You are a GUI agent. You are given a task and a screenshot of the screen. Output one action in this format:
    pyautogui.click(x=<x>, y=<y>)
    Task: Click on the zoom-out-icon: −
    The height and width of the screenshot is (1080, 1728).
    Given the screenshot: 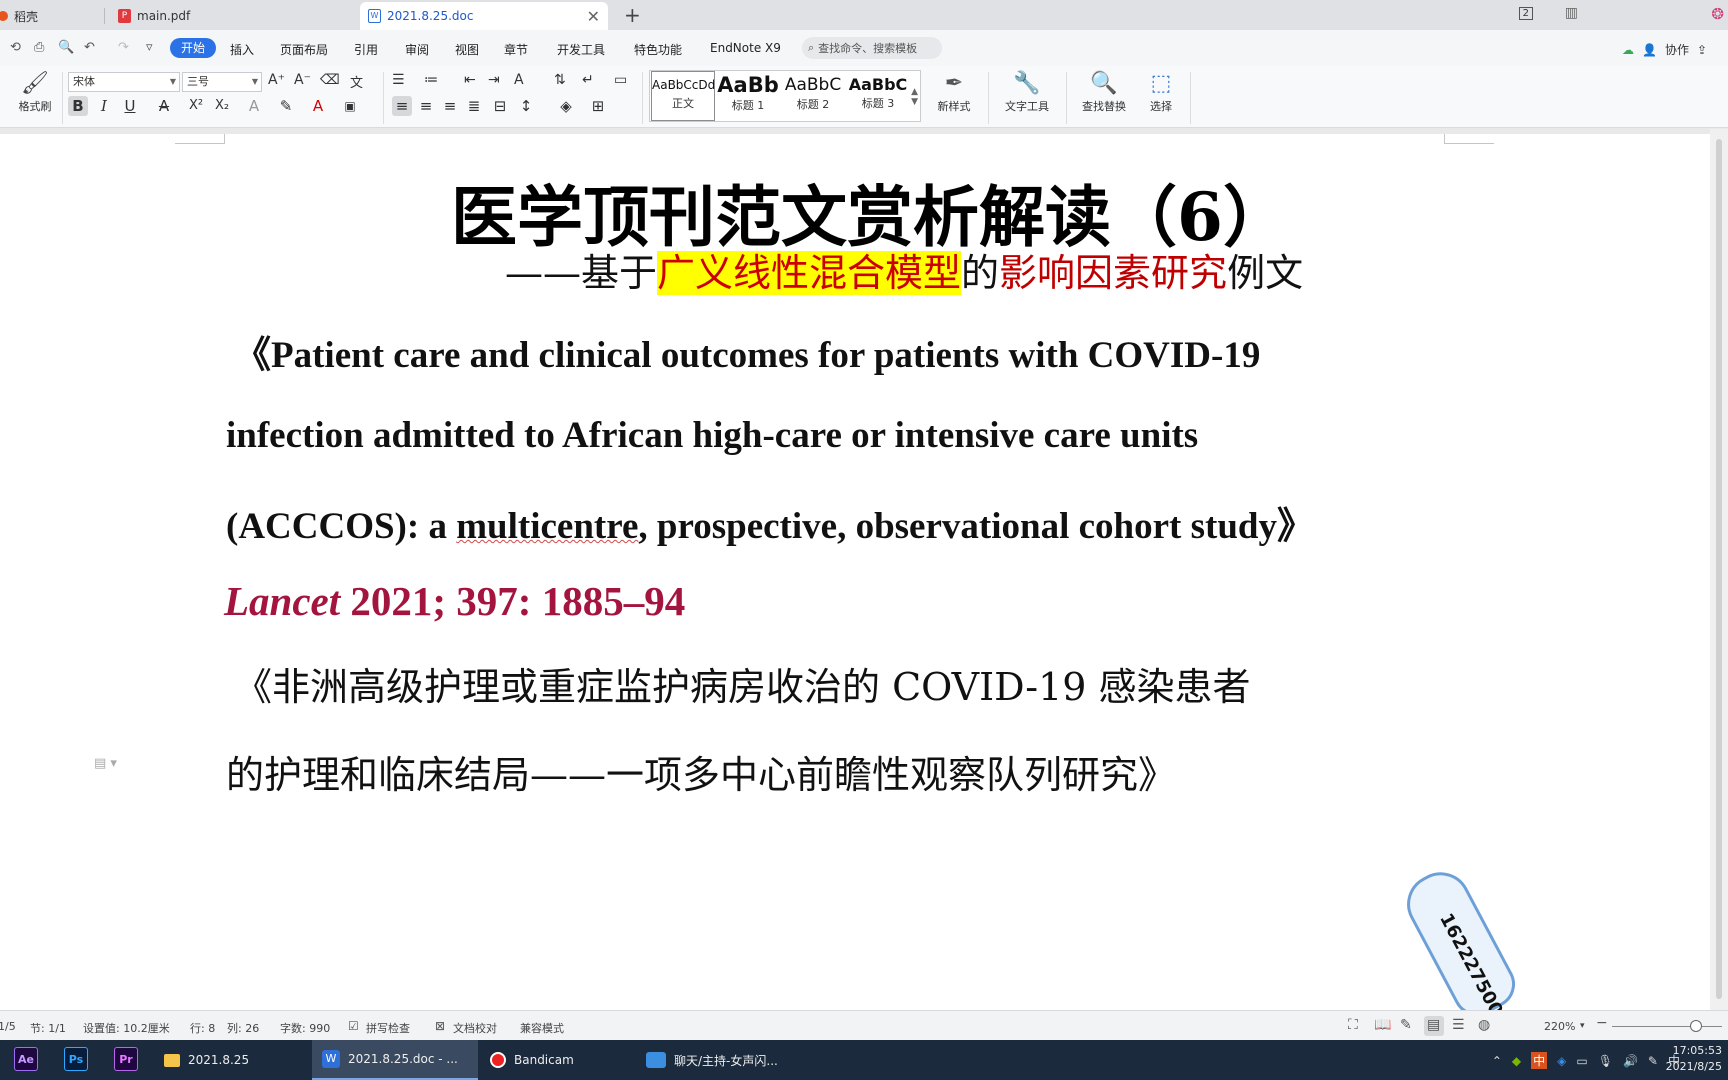 What is the action you would take?
    pyautogui.click(x=1602, y=1023)
    